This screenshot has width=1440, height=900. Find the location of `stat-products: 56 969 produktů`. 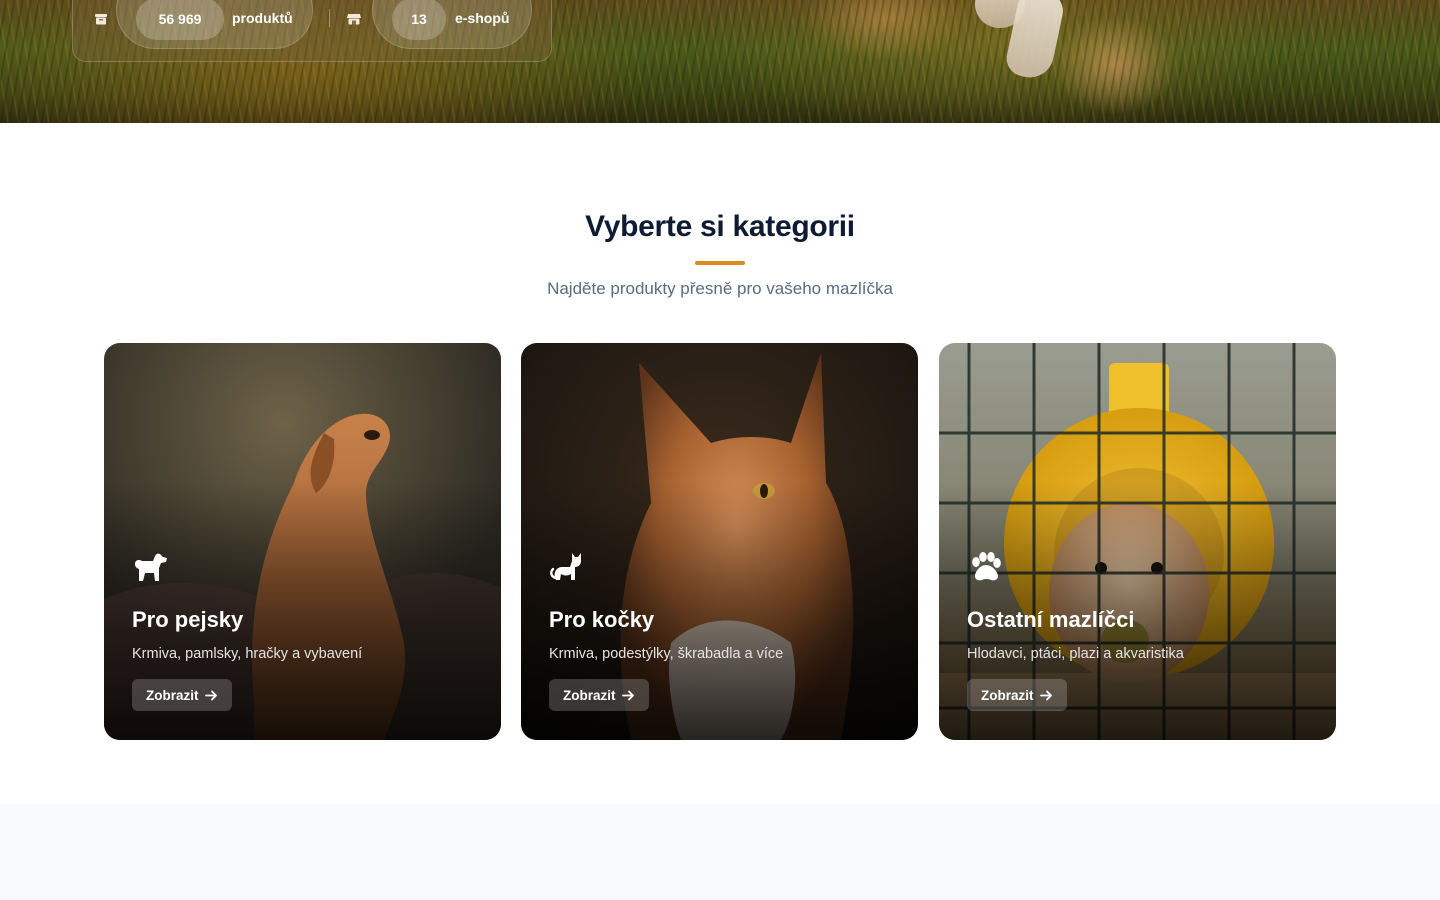

stat-products: 56 969 produktů is located at coordinates (214, 24).